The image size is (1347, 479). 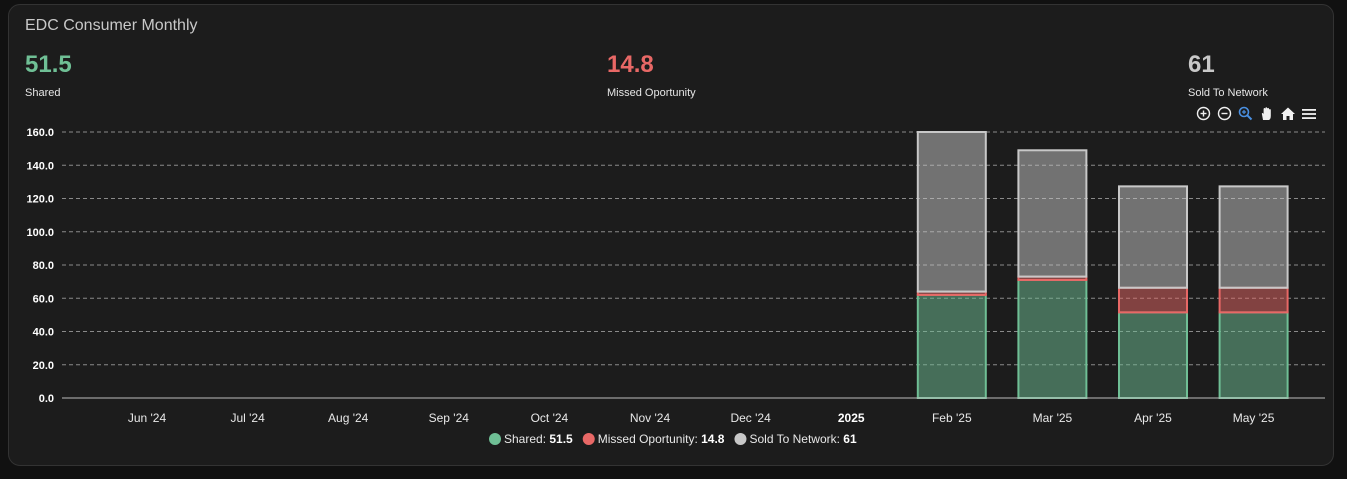 What do you see at coordinates (1266, 113) in the screenshot?
I see `pan-hand-icon` at bounding box center [1266, 113].